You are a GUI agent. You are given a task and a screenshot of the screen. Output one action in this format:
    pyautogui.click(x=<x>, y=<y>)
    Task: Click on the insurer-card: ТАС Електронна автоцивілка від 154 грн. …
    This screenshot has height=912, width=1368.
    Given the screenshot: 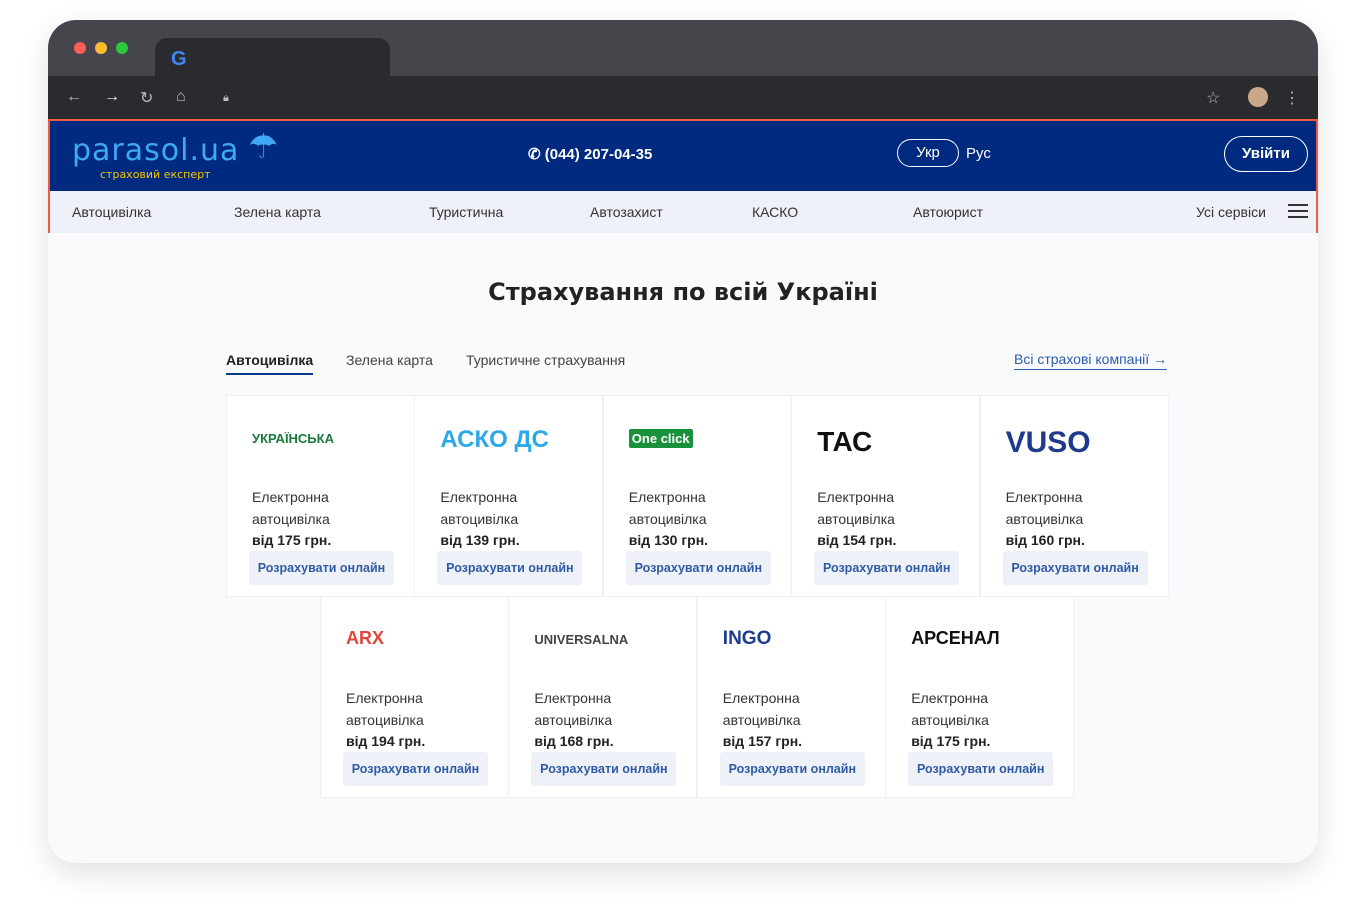 What is the action you would take?
    pyautogui.click(x=886, y=496)
    